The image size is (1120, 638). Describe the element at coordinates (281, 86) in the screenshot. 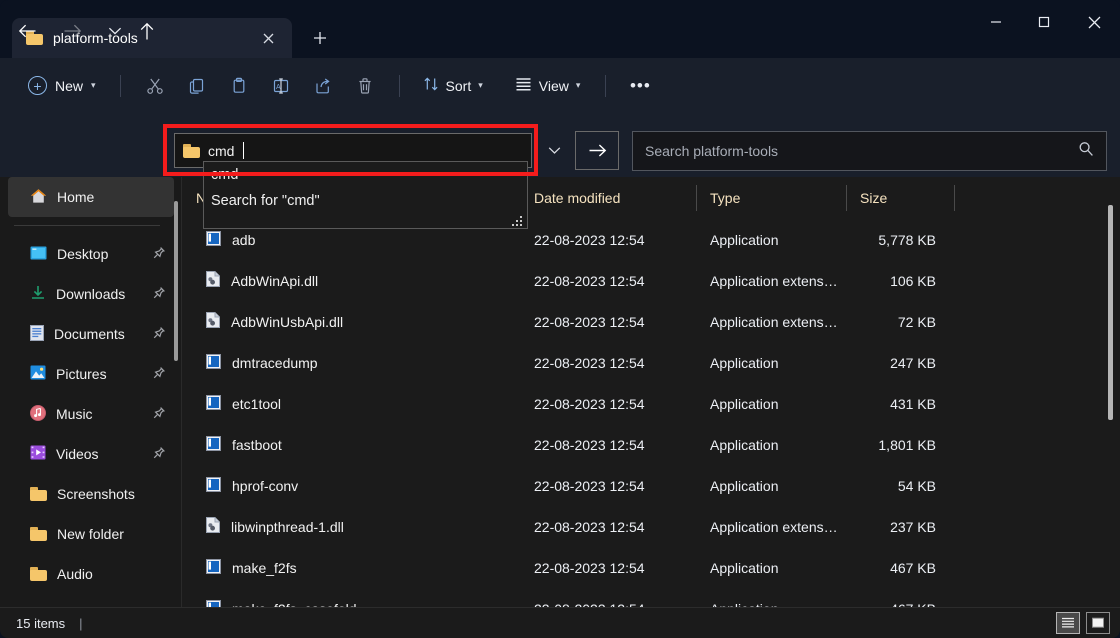

I see `rename-icon: A` at that location.